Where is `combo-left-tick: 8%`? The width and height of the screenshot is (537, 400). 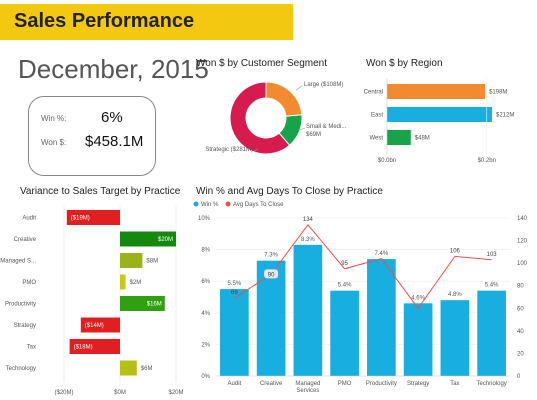
combo-left-tick: 8% is located at coordinates (205, 251).